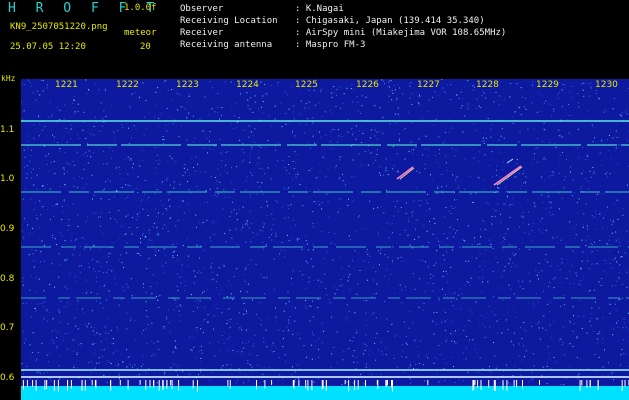  I want to click on band-tick, so click(312, 385).